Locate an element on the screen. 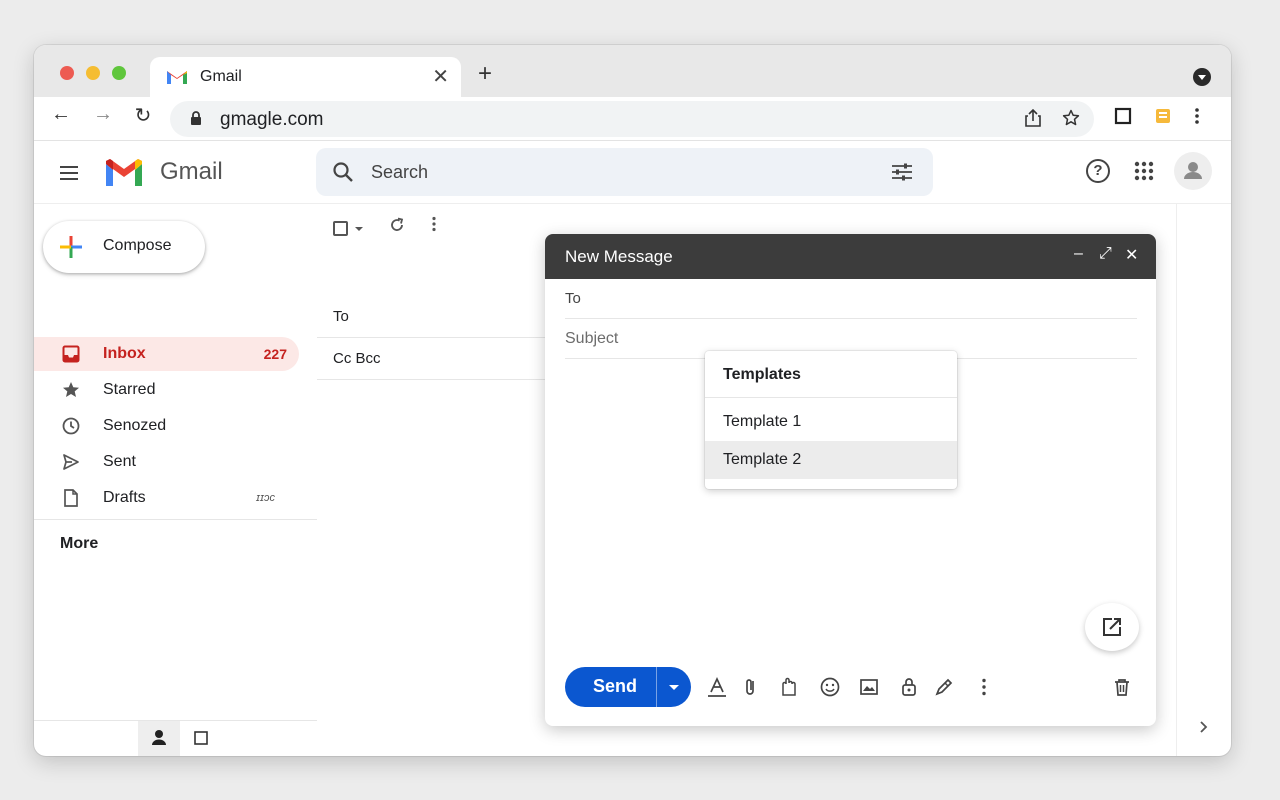  send-divider is located at coordinates (656, 687).